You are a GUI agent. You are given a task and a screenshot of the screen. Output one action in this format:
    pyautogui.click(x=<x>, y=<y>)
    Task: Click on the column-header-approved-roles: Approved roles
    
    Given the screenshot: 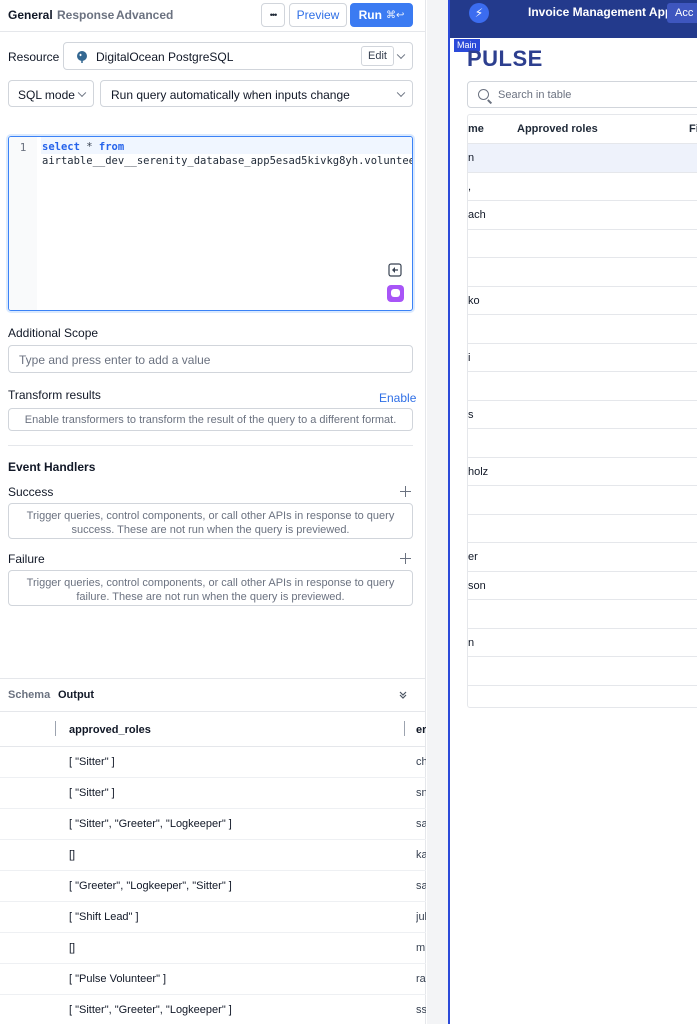 What is the action you would take?
    pyautogui.click(x=557, y=129)
    